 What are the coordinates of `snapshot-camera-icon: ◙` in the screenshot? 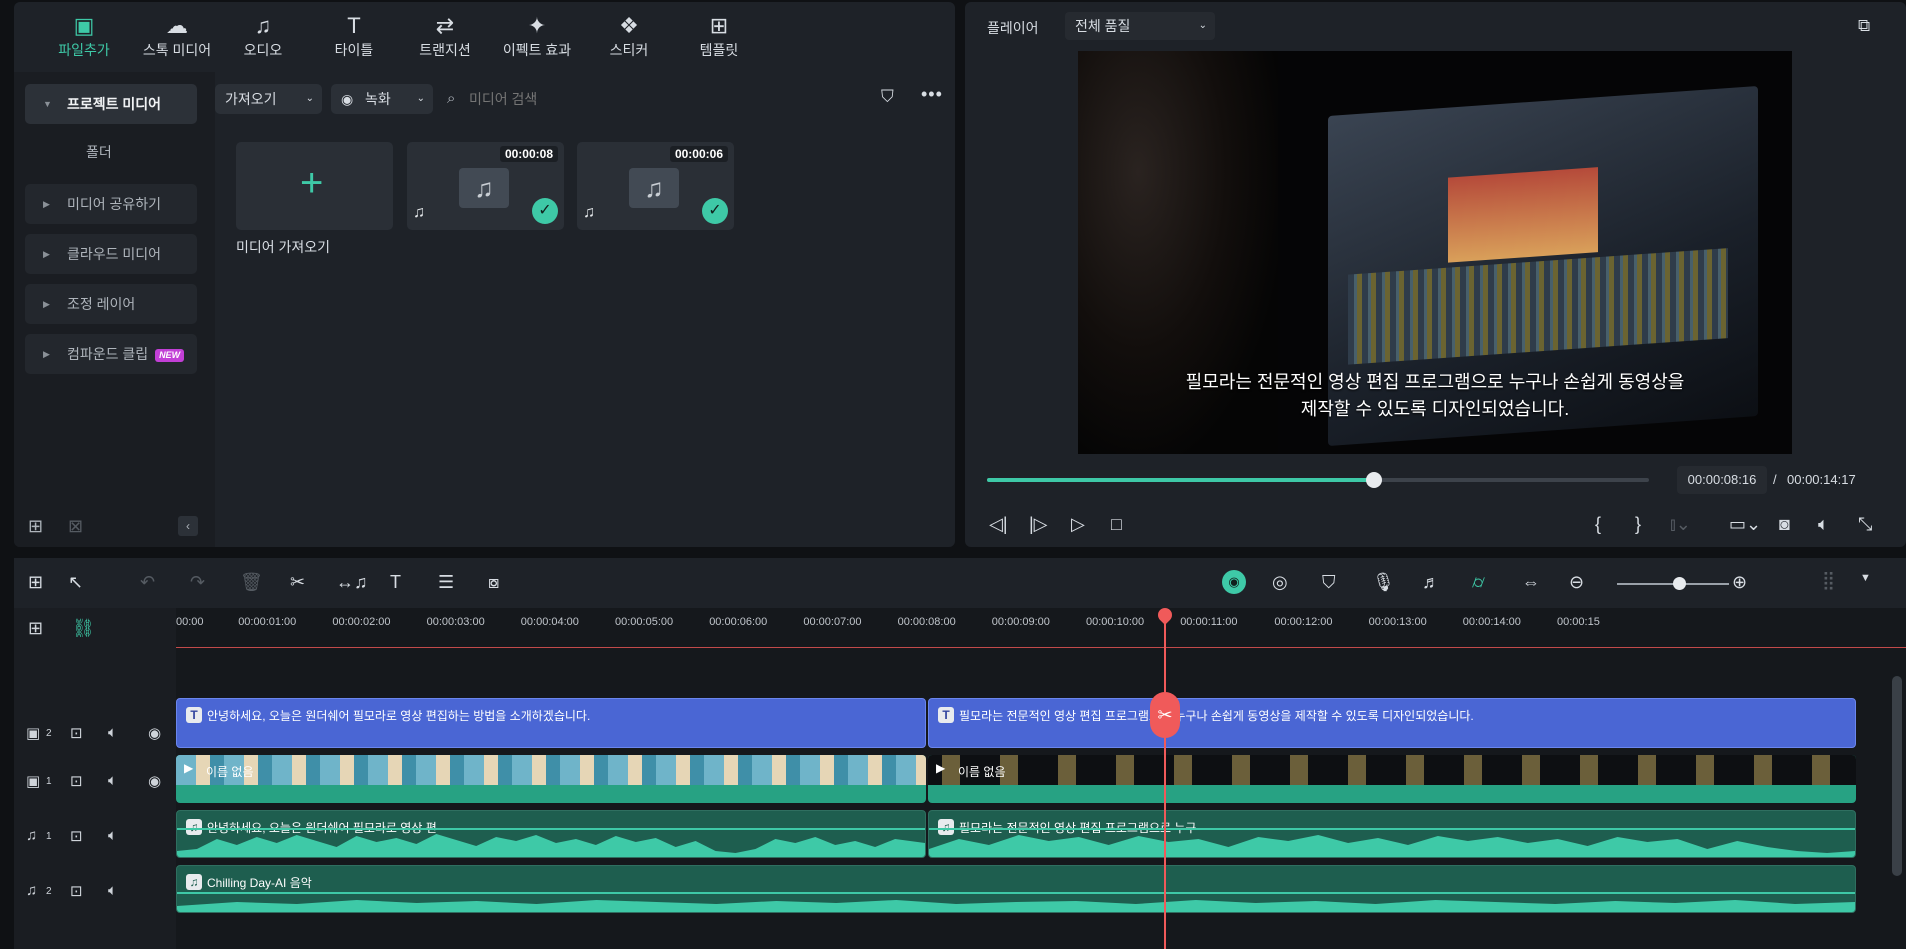 It's located at (1784, 524).